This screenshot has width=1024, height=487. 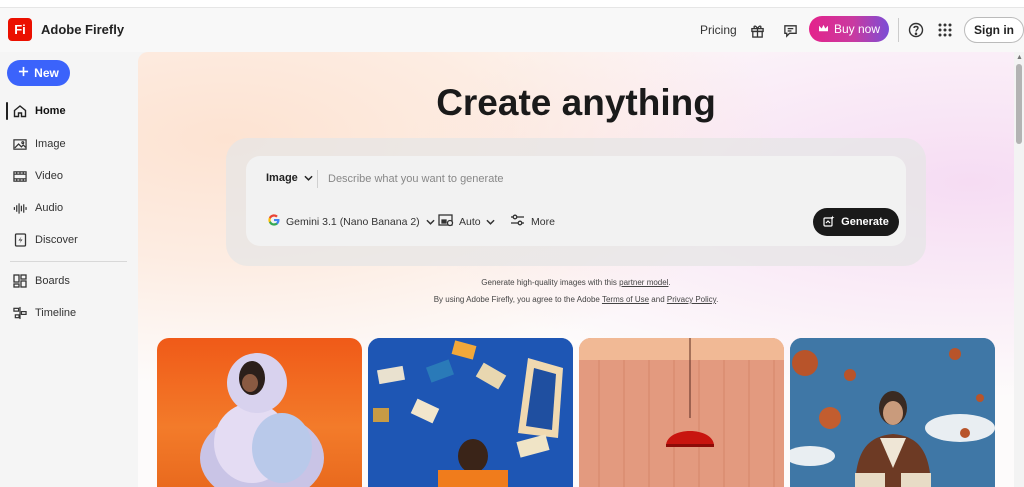 What do you see at coordinates (7, 111) in the screenshot?
I see `active-indicator` at bounding box center [7, 111].